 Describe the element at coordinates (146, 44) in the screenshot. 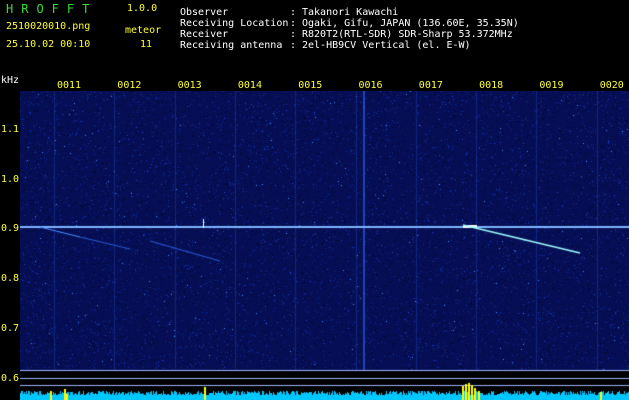

I see `meteor-count: 11` at that location.